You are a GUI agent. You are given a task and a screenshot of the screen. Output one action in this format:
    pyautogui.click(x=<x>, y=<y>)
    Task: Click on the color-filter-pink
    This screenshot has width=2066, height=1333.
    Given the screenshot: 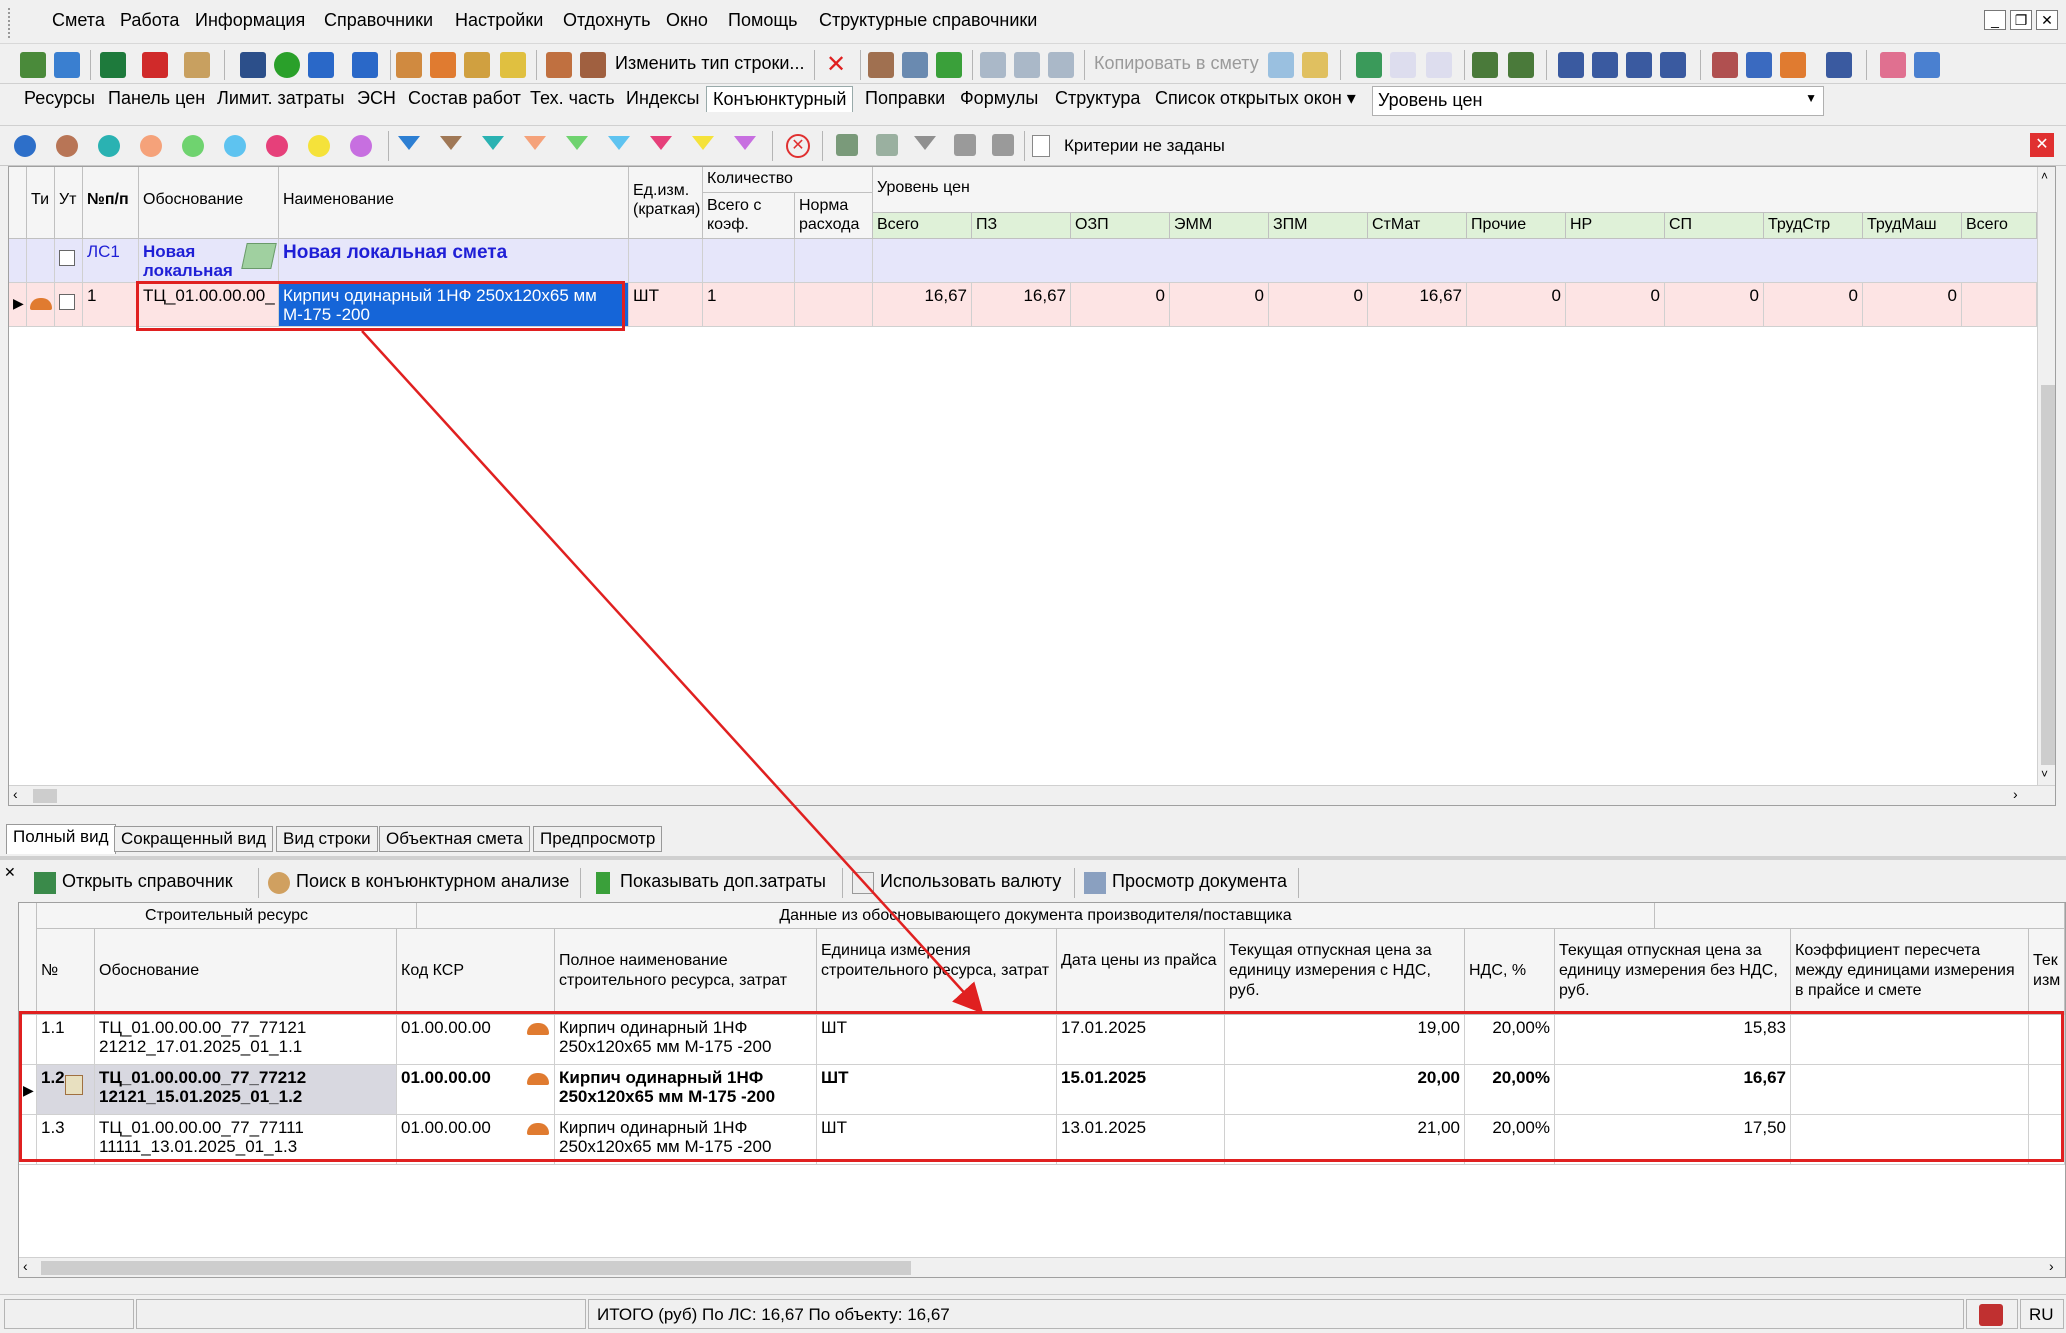 What is the action you would take?
    pyautogui.click(x=277, y=146)
    